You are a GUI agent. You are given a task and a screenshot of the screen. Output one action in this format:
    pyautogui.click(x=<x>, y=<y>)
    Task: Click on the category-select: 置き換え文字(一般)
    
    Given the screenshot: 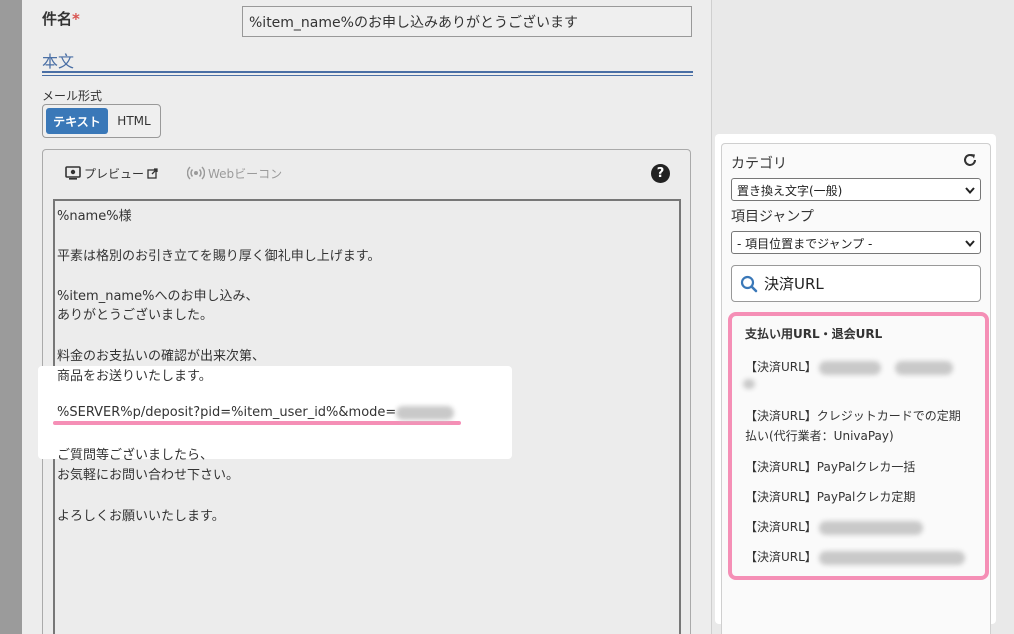 What is the action you would take?
    pyautogui.click(x=856, y=189)
    